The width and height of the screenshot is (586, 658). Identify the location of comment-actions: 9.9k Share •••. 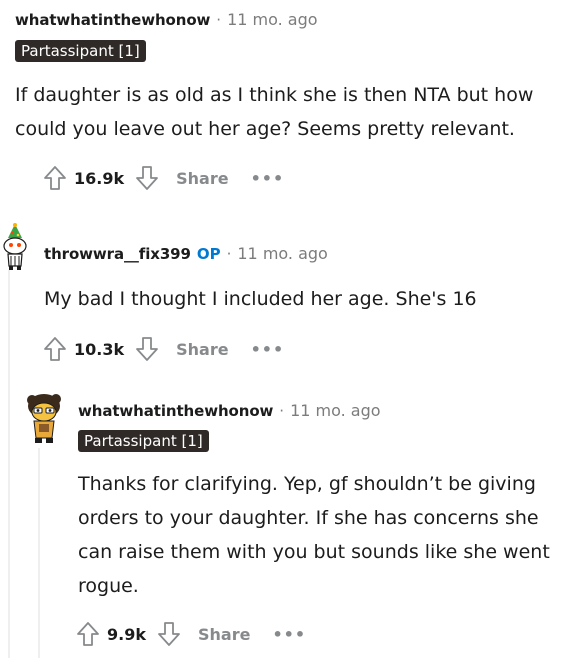
(189, 634).